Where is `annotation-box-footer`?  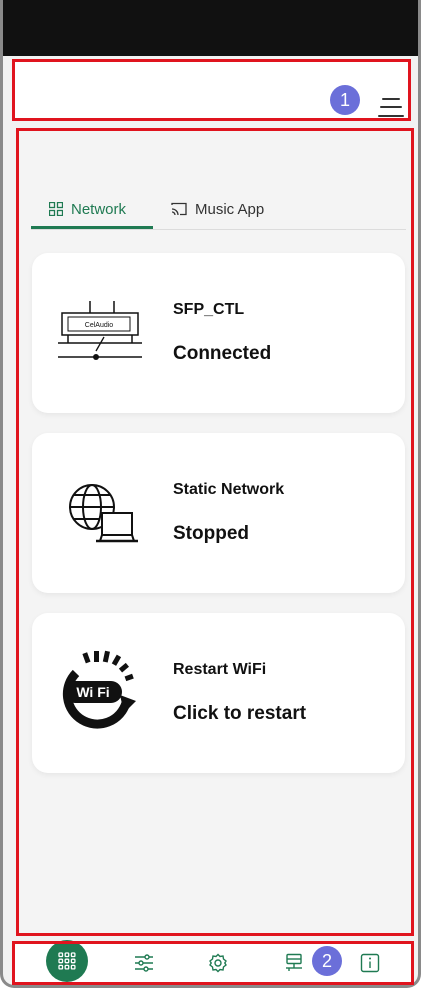 annotation-box-footer is located at coordinates (213, 963).